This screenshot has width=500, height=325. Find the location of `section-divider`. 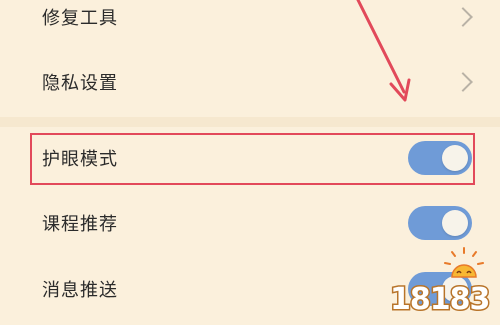

section-divider is located at coordinates (250, 122).